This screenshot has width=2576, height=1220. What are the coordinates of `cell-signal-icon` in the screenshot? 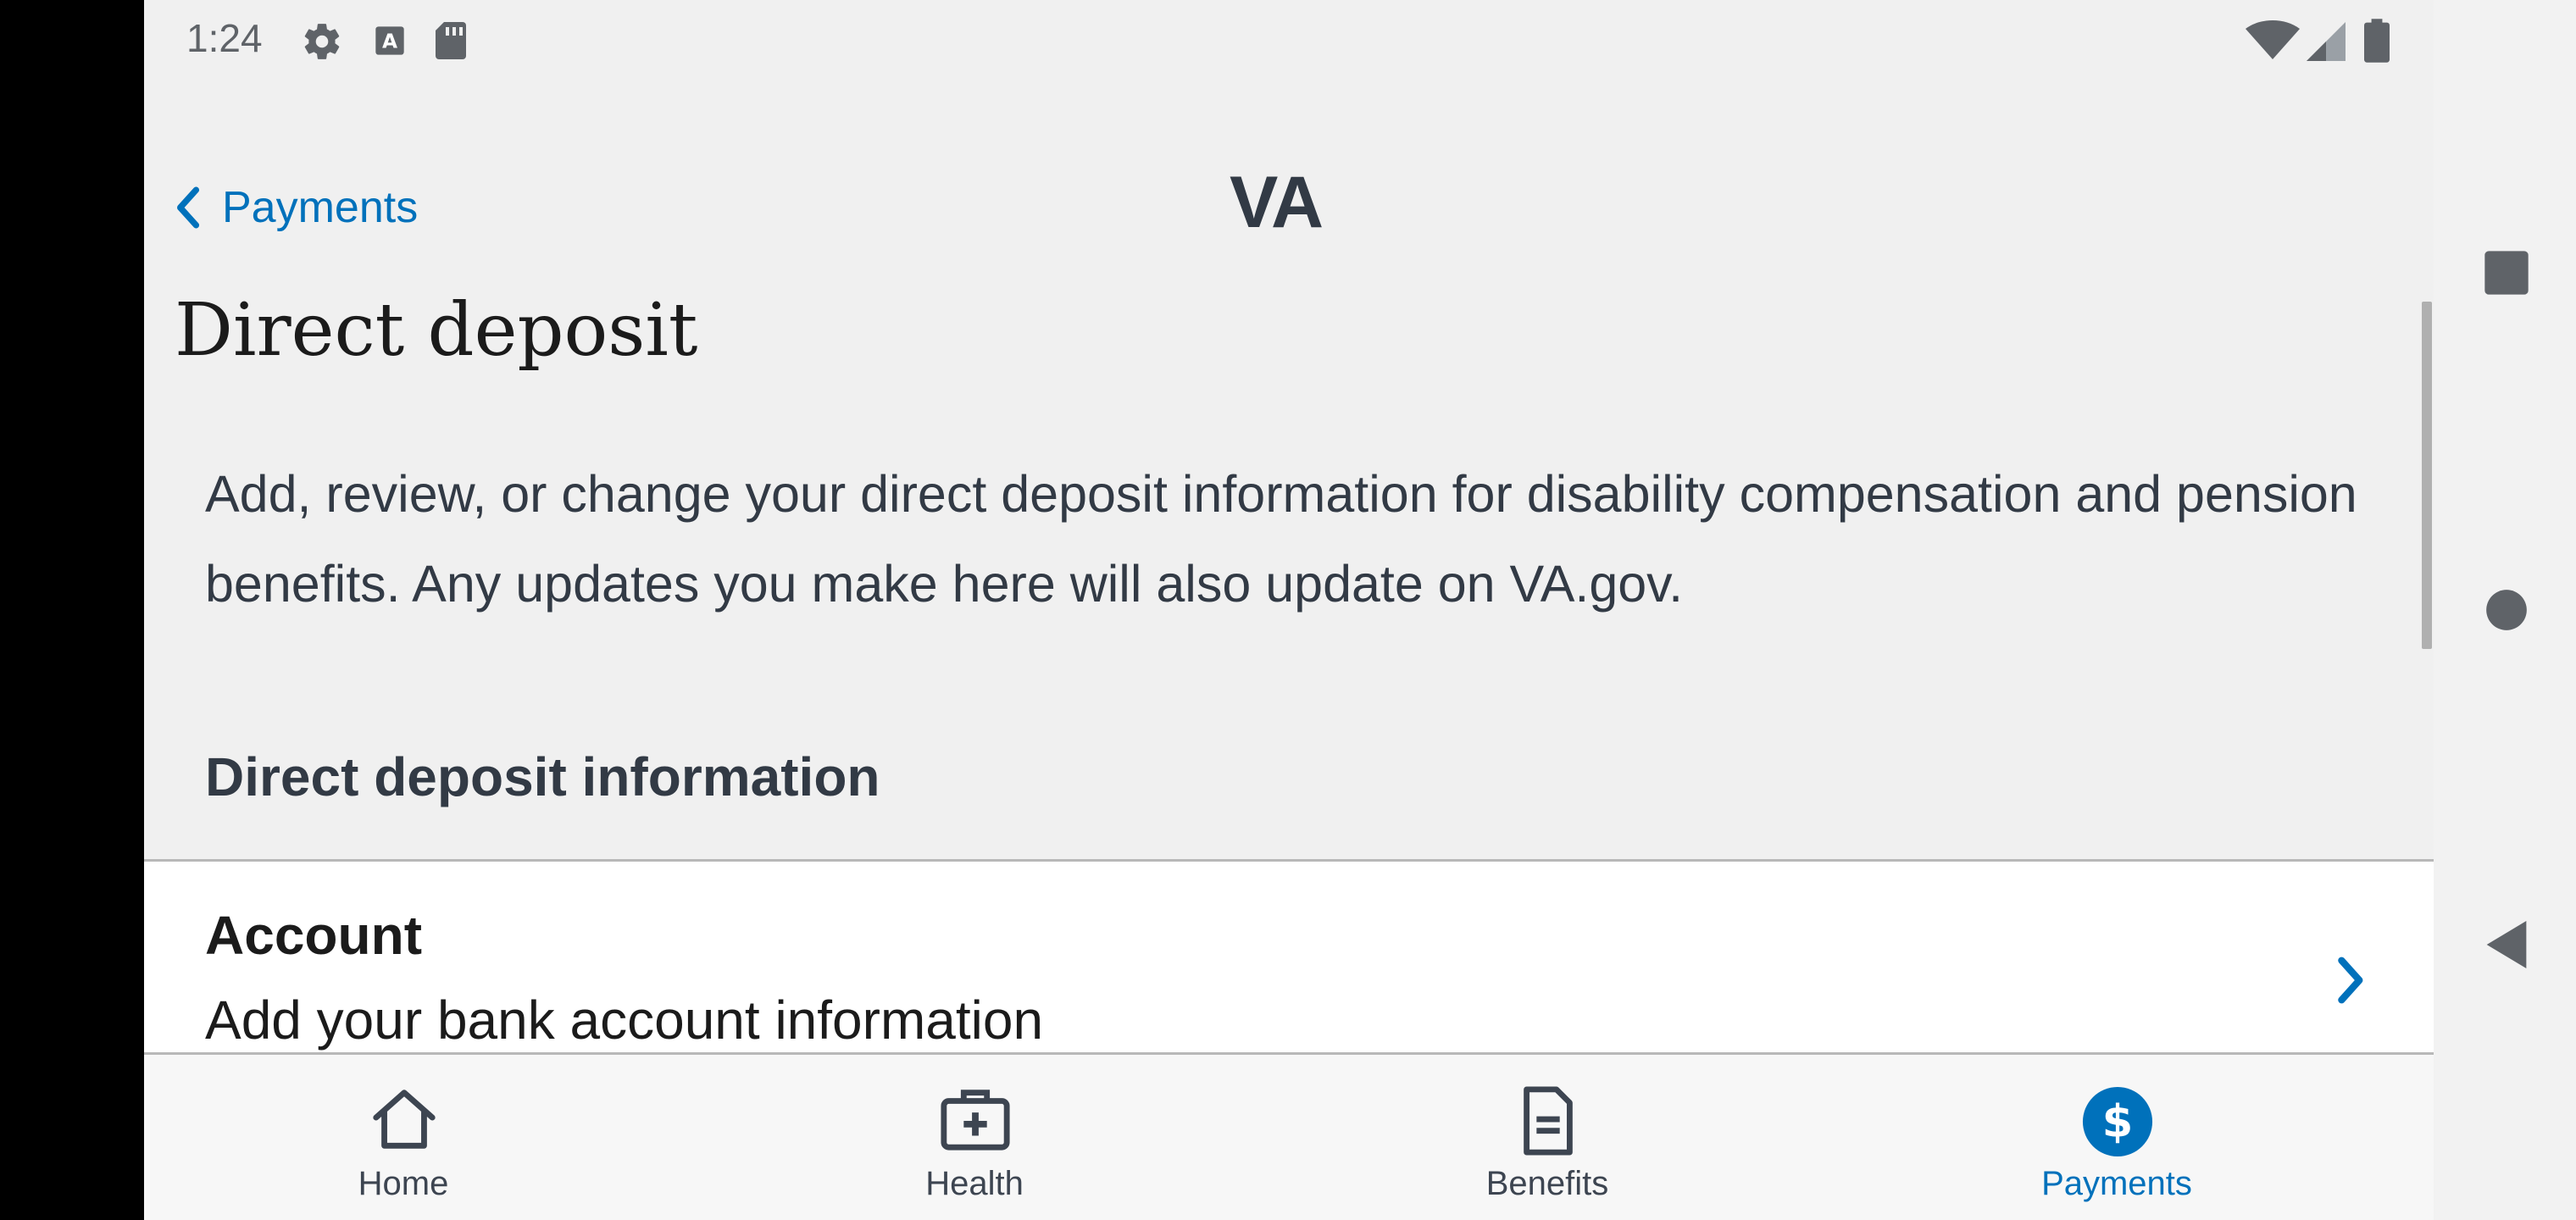 It's located at (2326, 41).